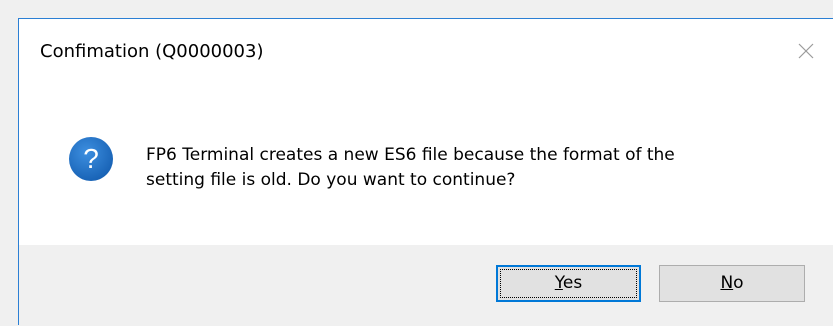 The height and width of the screenshot is (326, 833). What do you see at coordinates (558, 283) in the screenshot?
I see `yes-mnemonic: Y` at bounding box center [558, 283].